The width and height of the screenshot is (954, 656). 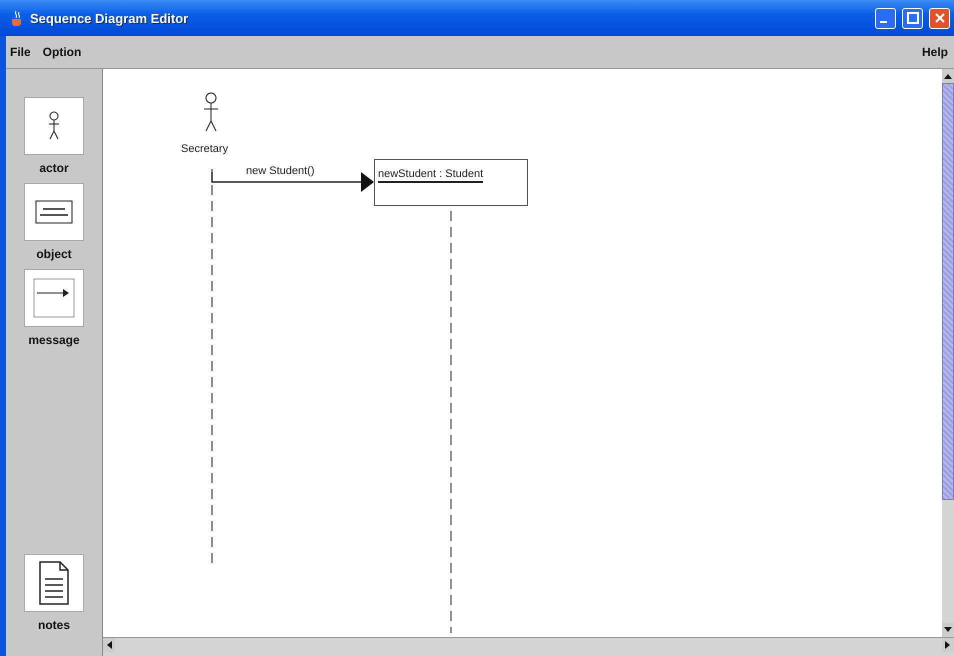 I want to click on close-button, so click(x=939, y=18).